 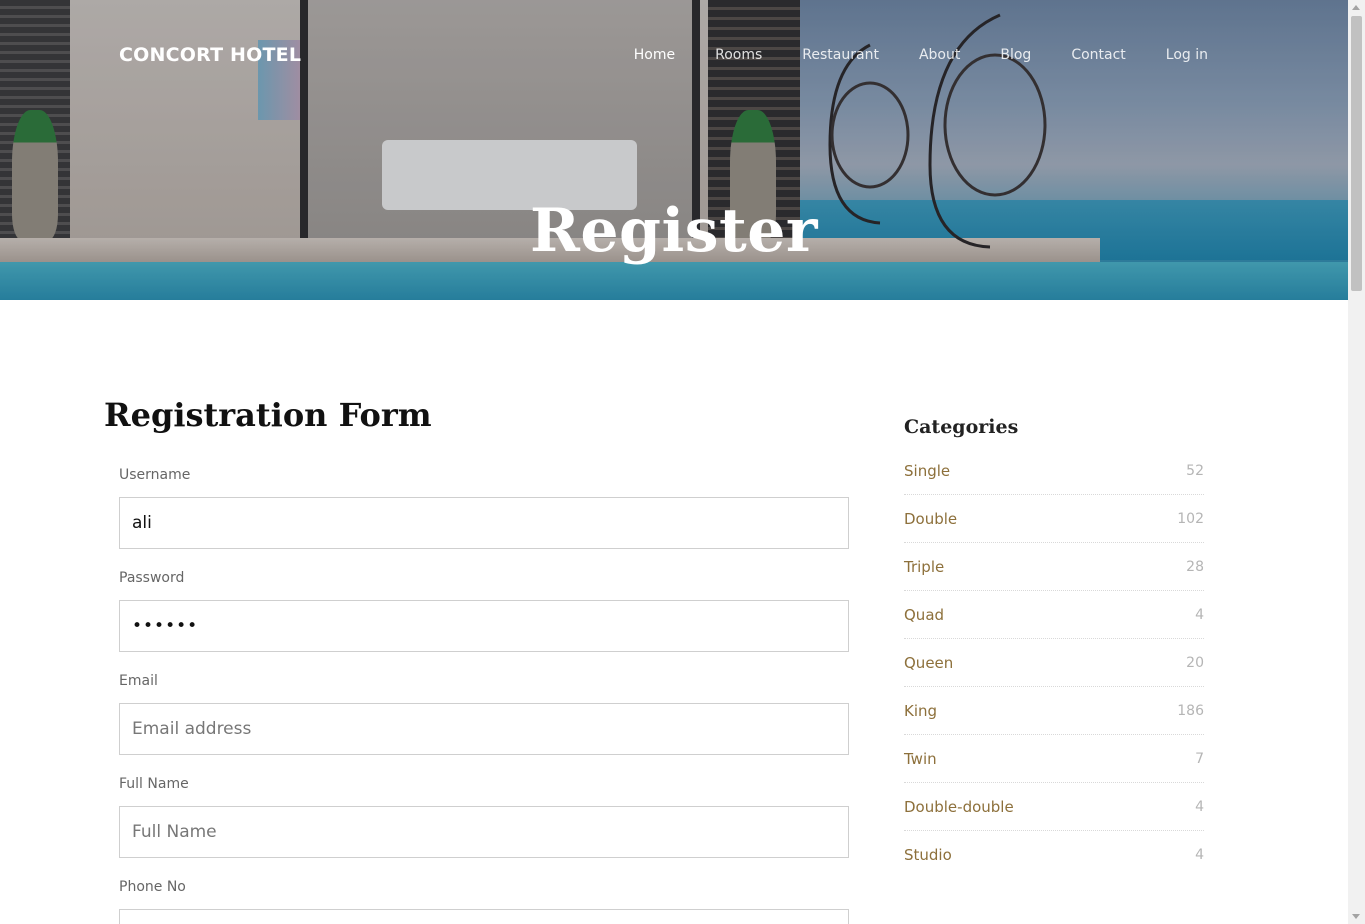 What do you see at coordinates (674, 231) in the screenshot?
I see `hero-title: Register` at bounding box center [674, 231].